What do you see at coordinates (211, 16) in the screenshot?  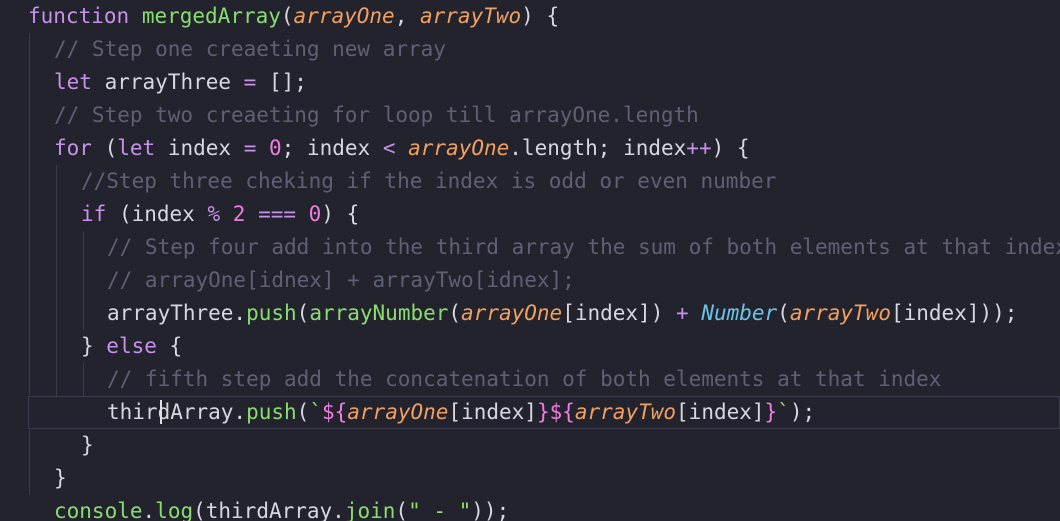 I see `code-token: mergedArray` at bounding box center [211, 16].